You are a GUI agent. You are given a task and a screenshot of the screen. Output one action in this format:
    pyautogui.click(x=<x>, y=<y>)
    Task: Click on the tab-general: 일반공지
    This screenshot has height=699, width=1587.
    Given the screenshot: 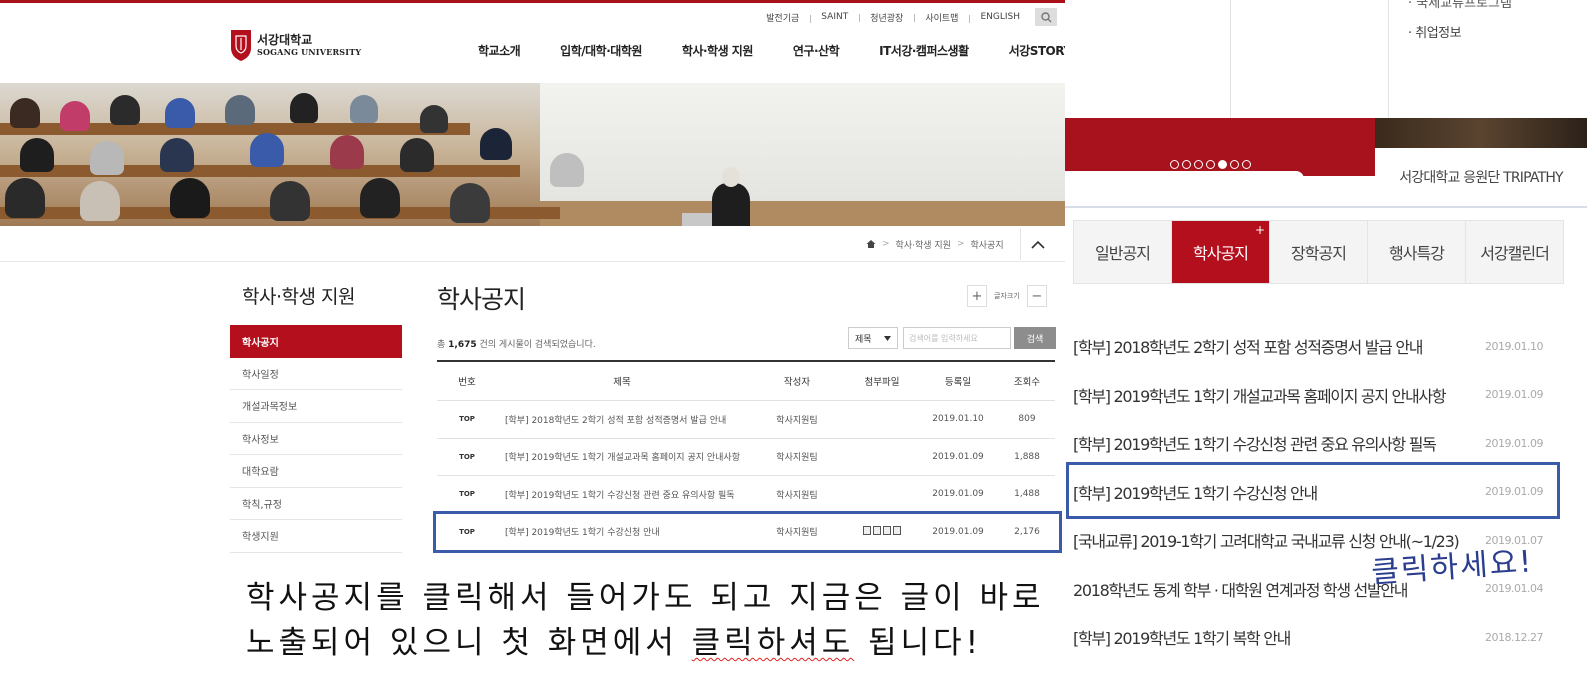 What is the action you would take?
    pyautogui.click(x=1123, y=252)
    